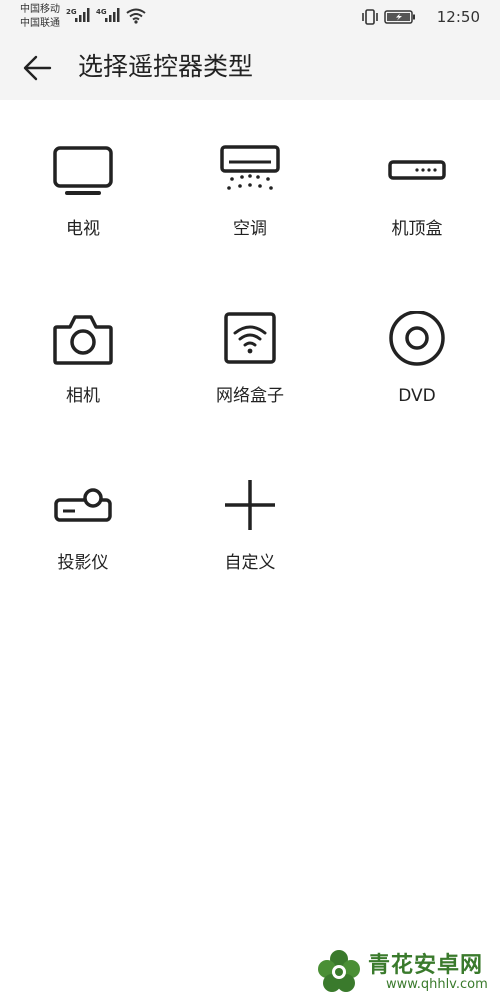 Image resolution: width=500 pixels, height=1000 pixels. Describe the element at coordinates (166, 66) in the screenshot. I see `page-title: 选择遥控器类型` at that location.